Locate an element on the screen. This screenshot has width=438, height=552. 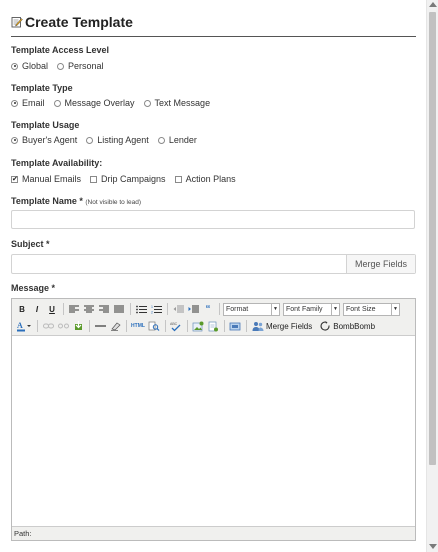
radio-global: Global is located at coordinates (29, 66).